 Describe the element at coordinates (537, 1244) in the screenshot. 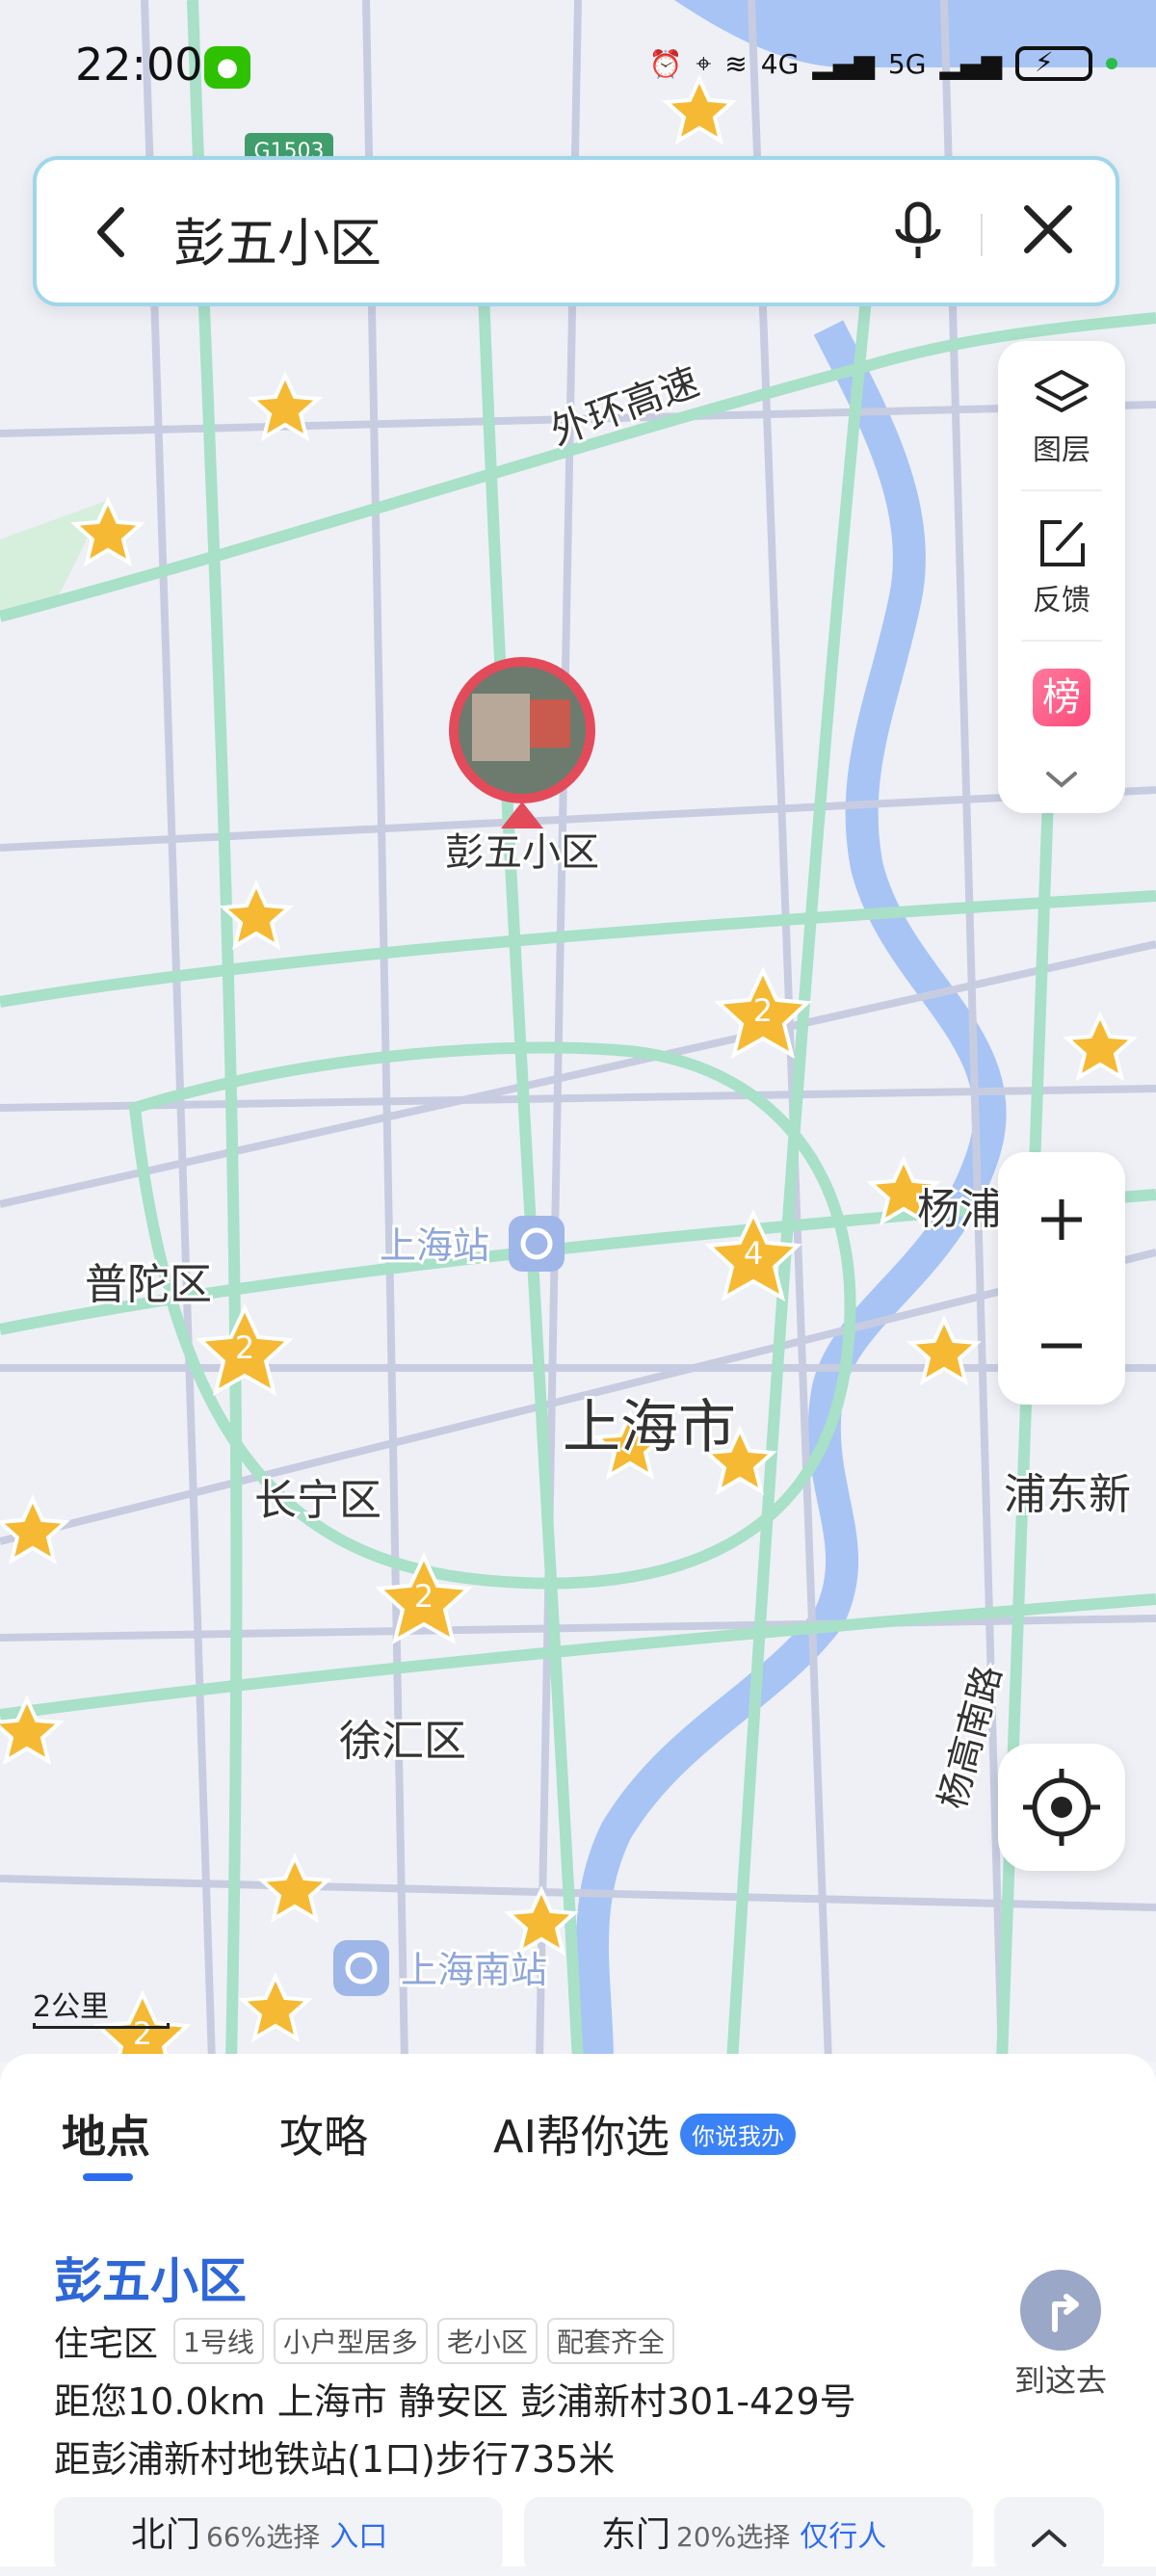

I see `station-icon-shanghai` at that location.